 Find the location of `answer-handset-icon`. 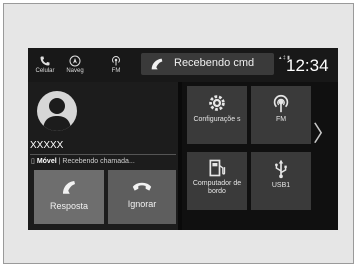

answer-handset-icon is located at coordinates (69, 187).